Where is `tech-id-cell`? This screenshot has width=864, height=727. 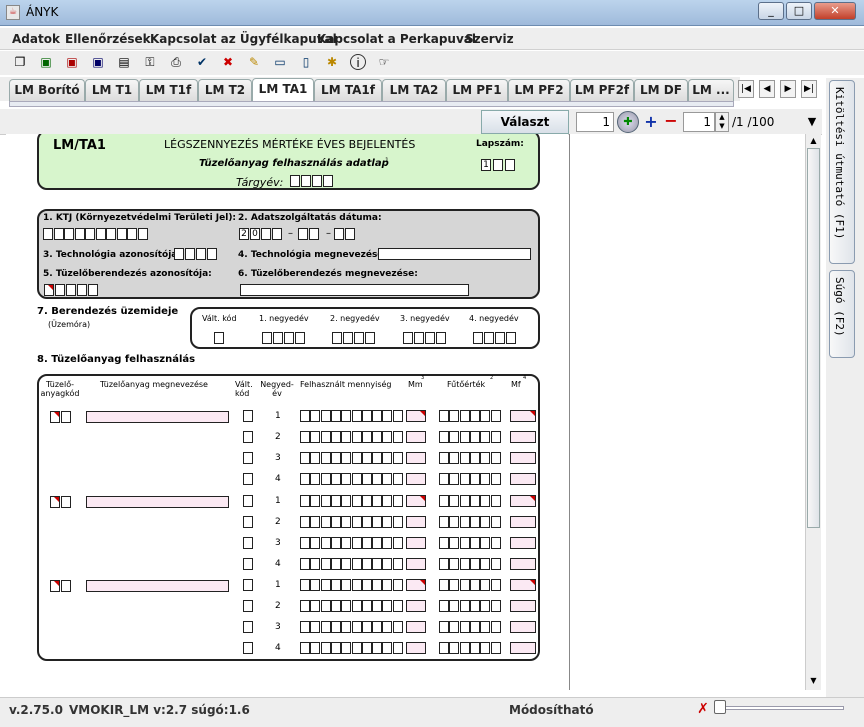 tech-id-cell is located at coordinates (190, 254).